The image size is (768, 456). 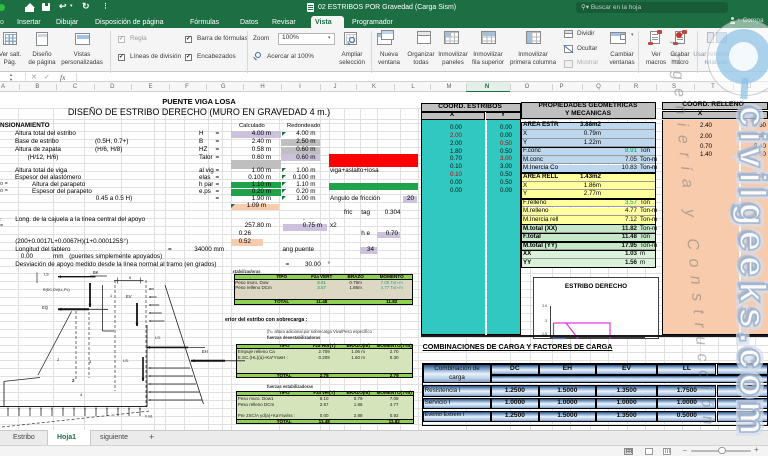 What do you see at coordinates (111, 296) in the screenshot?
I see `svg-text: 1` at bounding box center [111, 296].